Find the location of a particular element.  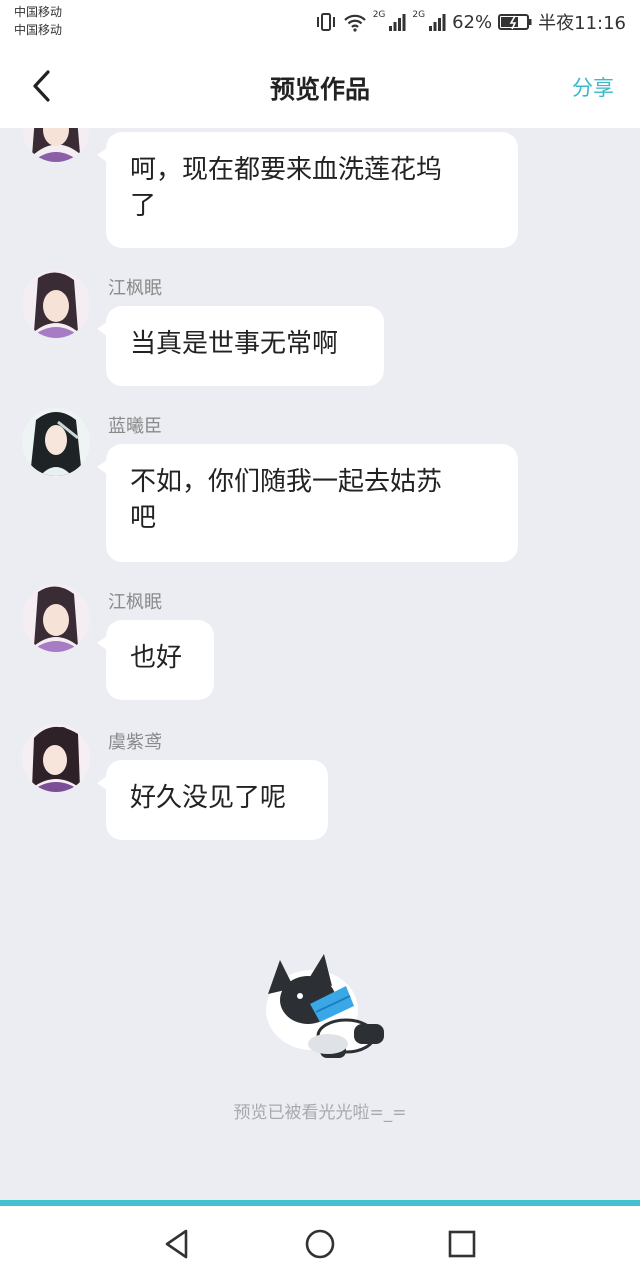

nav-recents-icon is located at coordinates (462, 1244).